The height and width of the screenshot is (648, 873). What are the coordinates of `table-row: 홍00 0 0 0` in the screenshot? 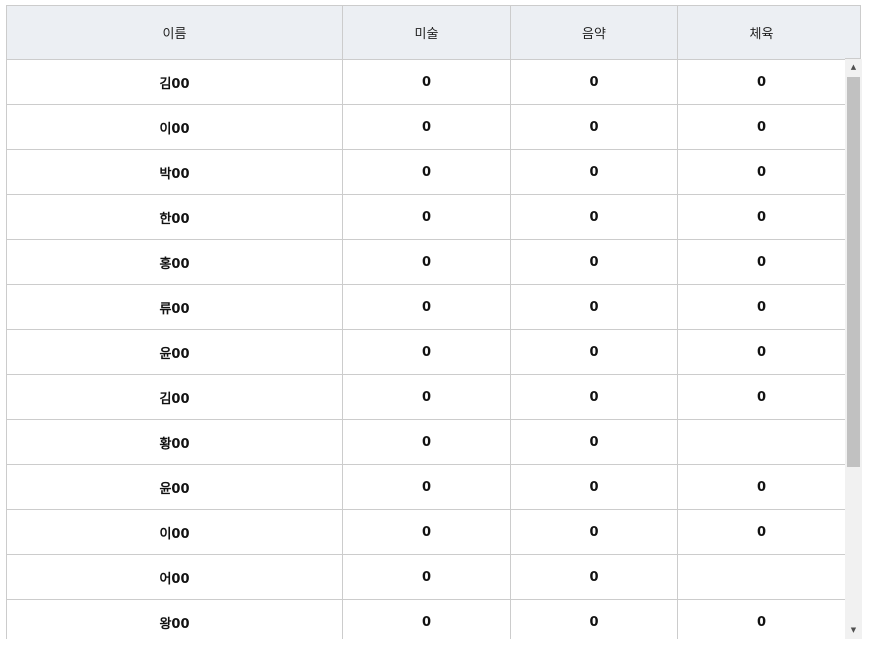 It's located at (426, 262).